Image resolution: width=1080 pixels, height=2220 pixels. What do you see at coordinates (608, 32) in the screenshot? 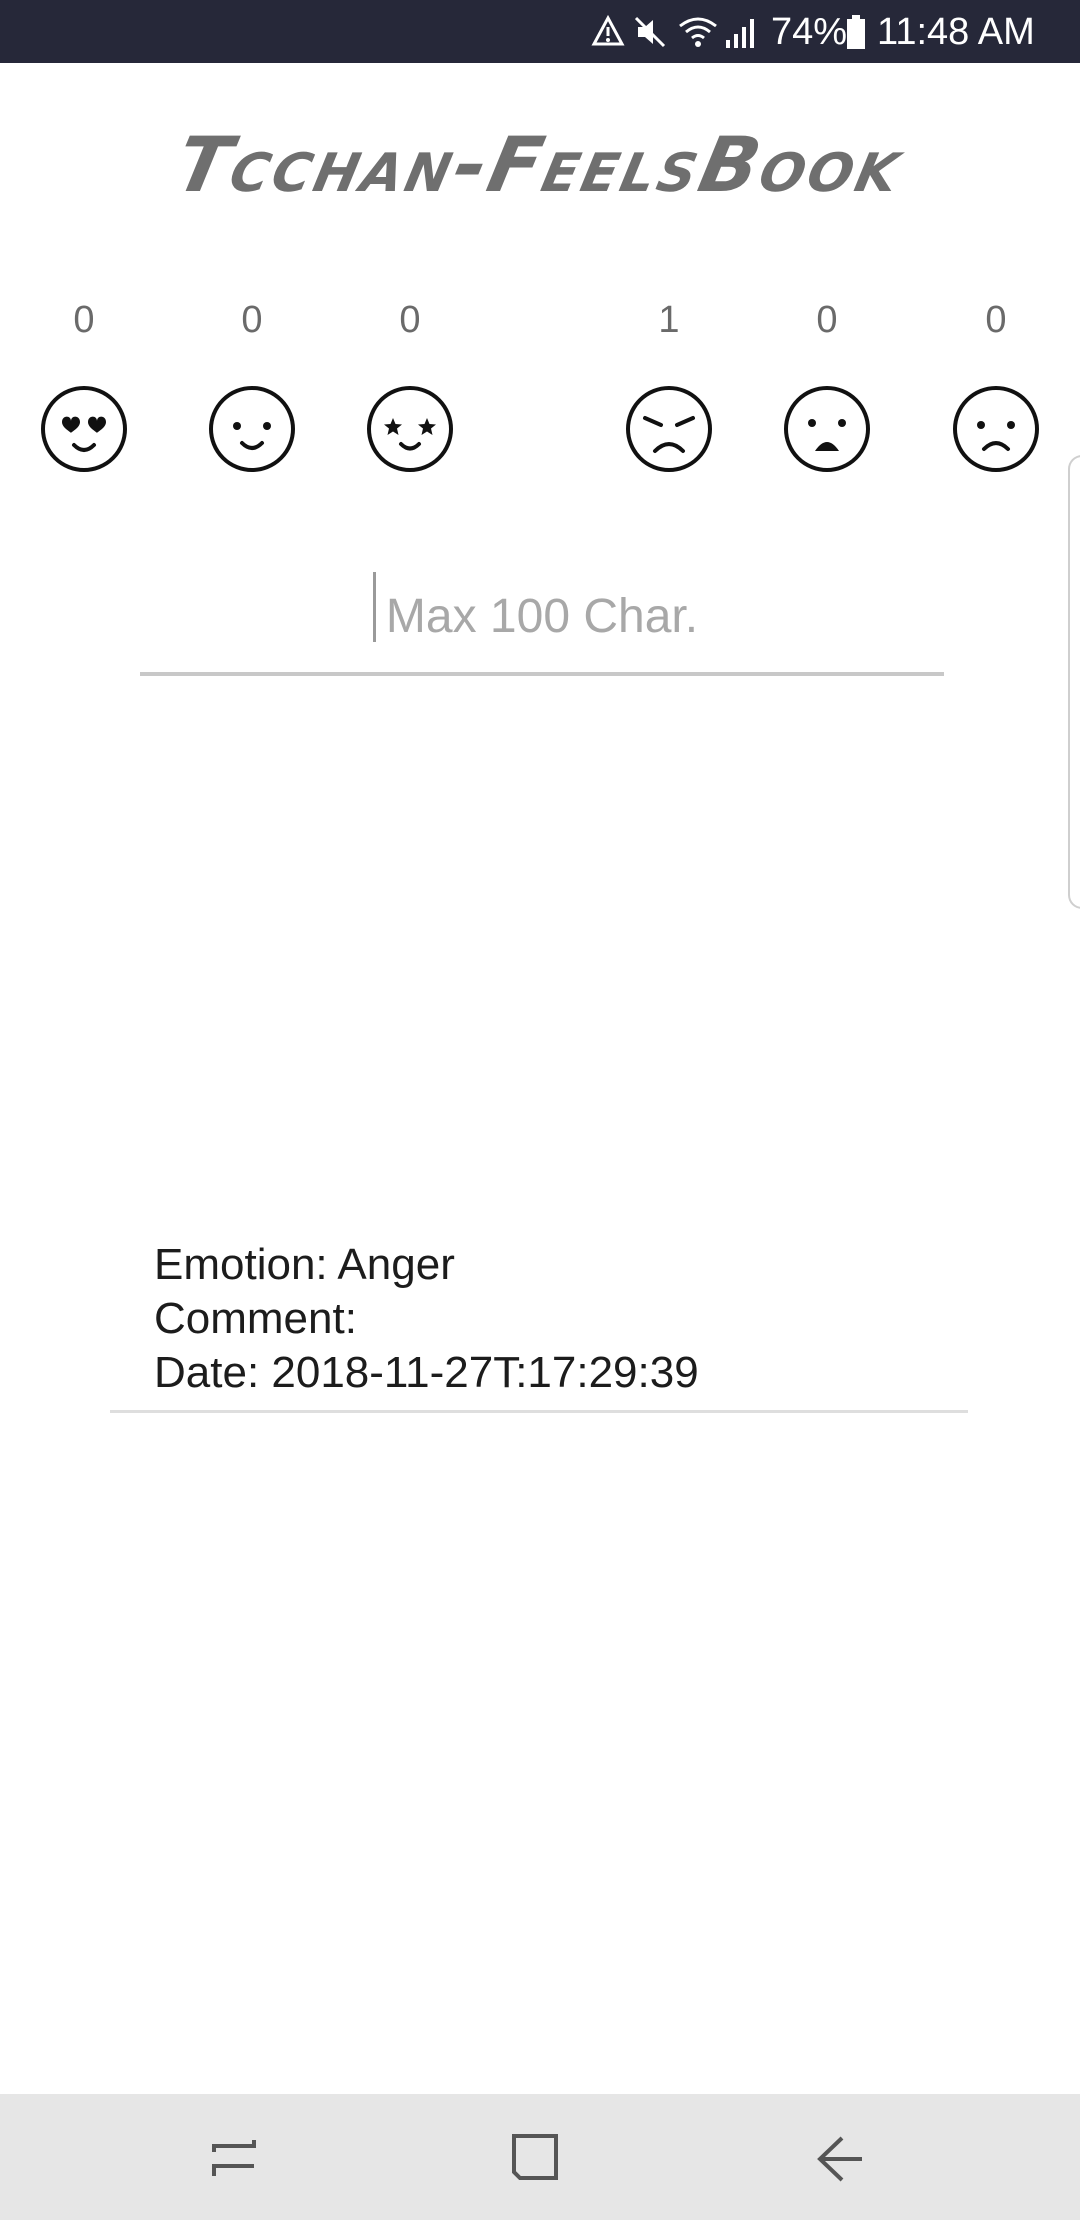
I see `sync-alert-icon` at bounding box center [608, 32].